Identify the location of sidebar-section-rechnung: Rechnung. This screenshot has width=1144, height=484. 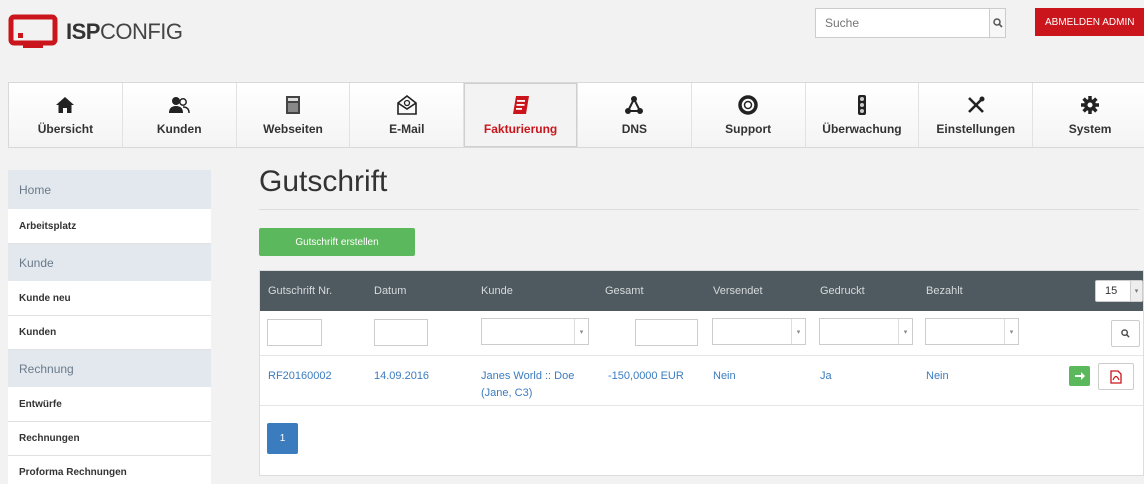
(109, 369).